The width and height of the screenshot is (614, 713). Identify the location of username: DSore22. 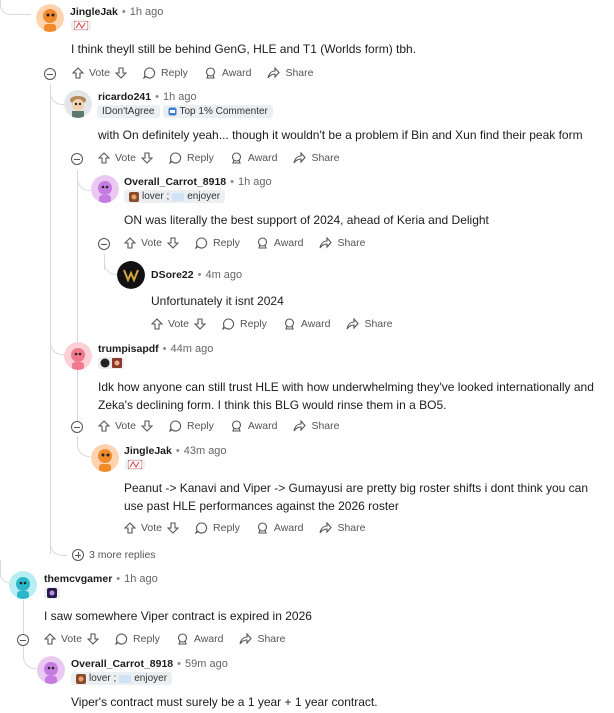
(172, 275).